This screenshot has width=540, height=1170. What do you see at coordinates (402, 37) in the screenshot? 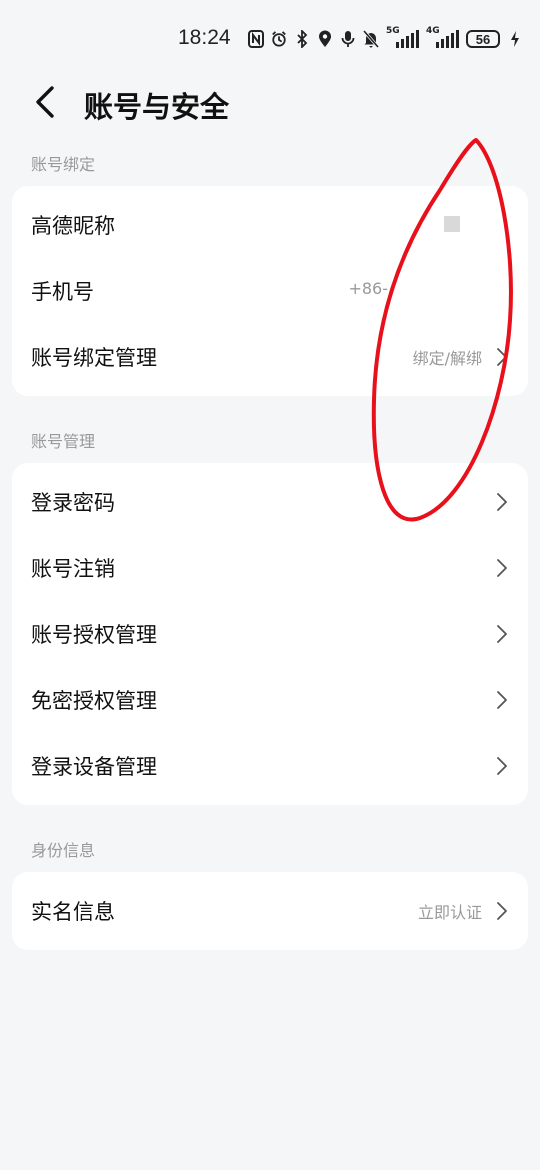
I see `signal-5g-icon: 5G` at bounding box center [402, 37].